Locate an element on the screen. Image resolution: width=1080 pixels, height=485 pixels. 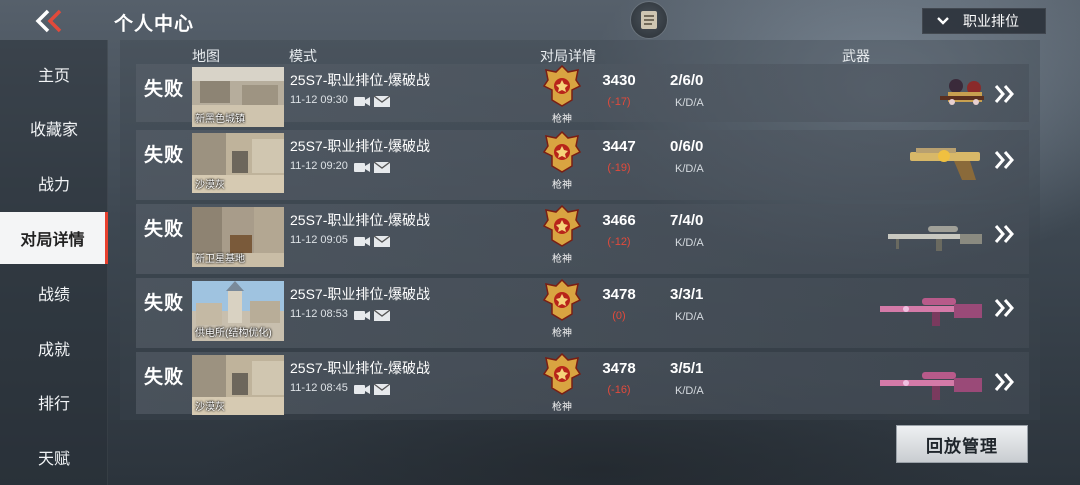
double-chevron-left-icon is located at coordinates (48, 21).